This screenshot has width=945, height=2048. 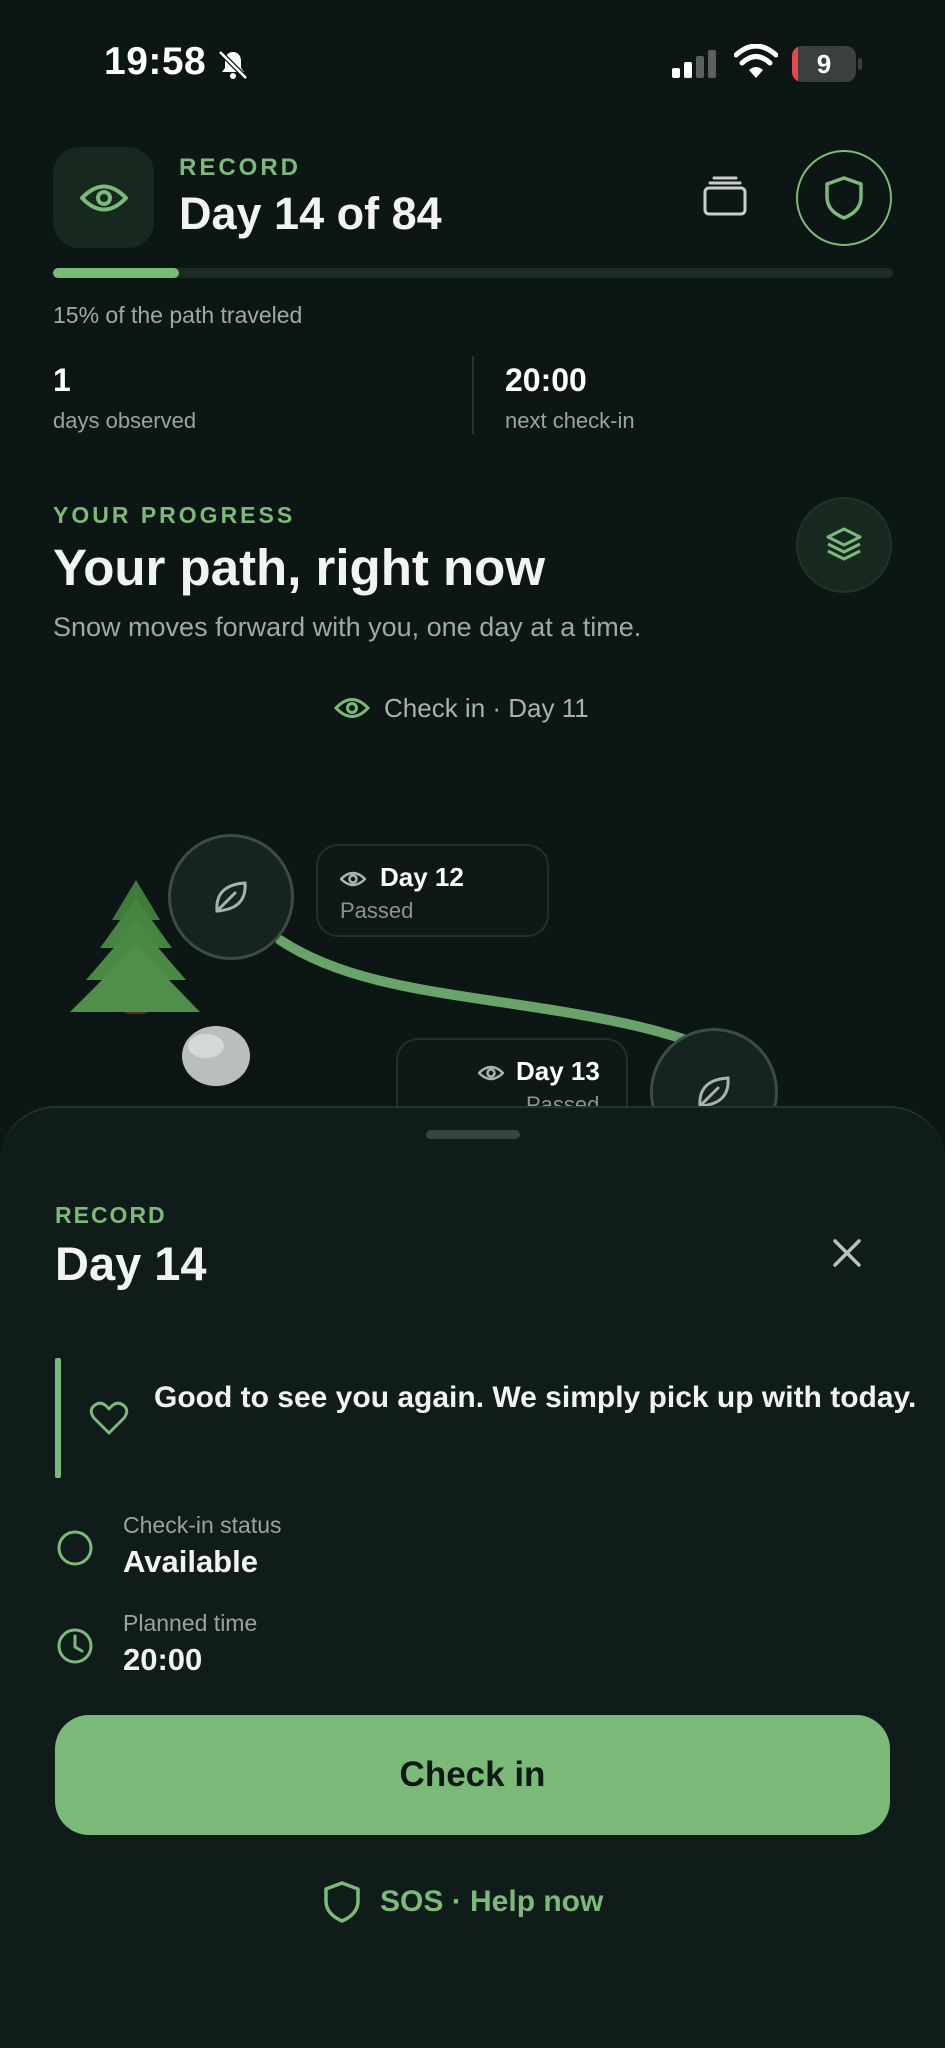 What do you see at coordinates (125, 420) in the screenshot?
I see `stat-days-observed-label: days observed` at bounding box center [125, 420].